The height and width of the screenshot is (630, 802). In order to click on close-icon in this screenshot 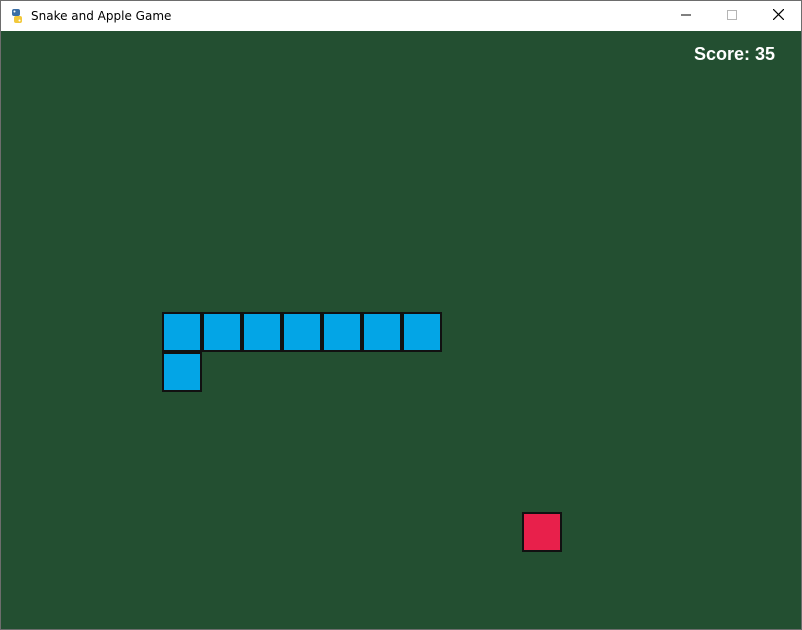, I will do `click(778, 16)`.